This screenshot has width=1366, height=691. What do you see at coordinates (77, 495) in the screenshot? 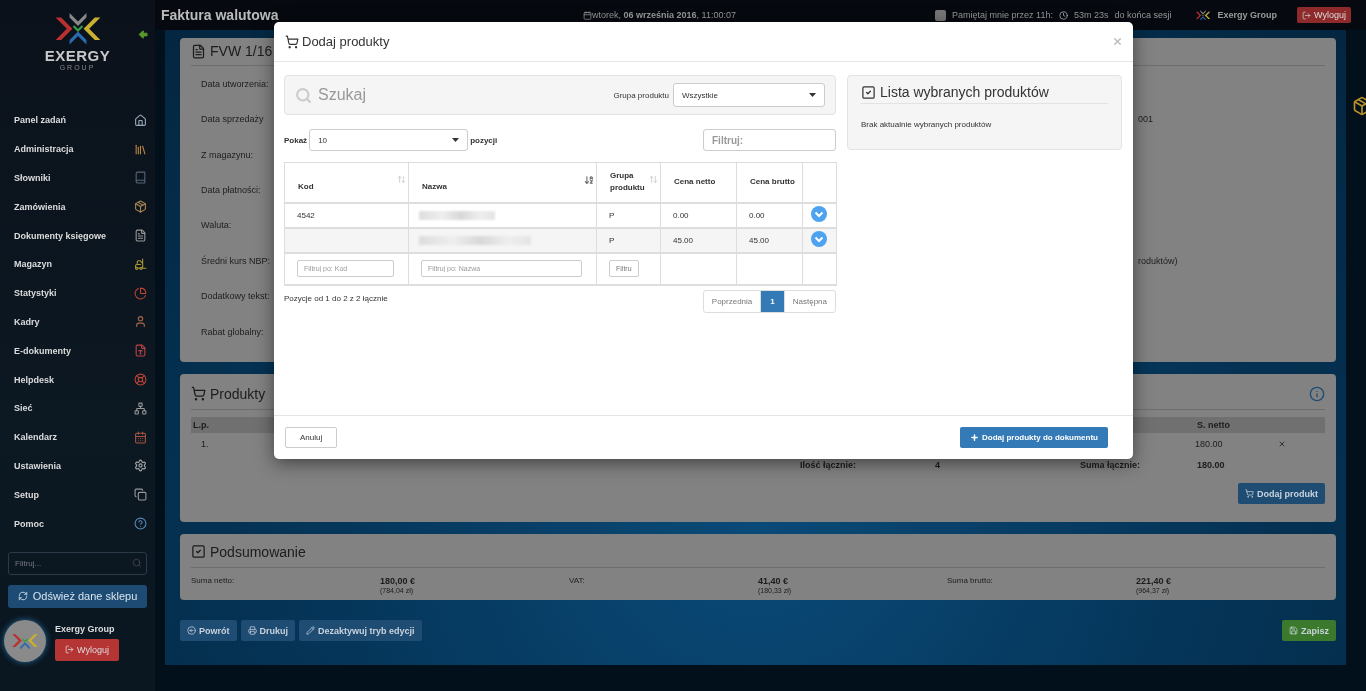
I see `sidebar-item: Setup` at bounding box center [77, 495].